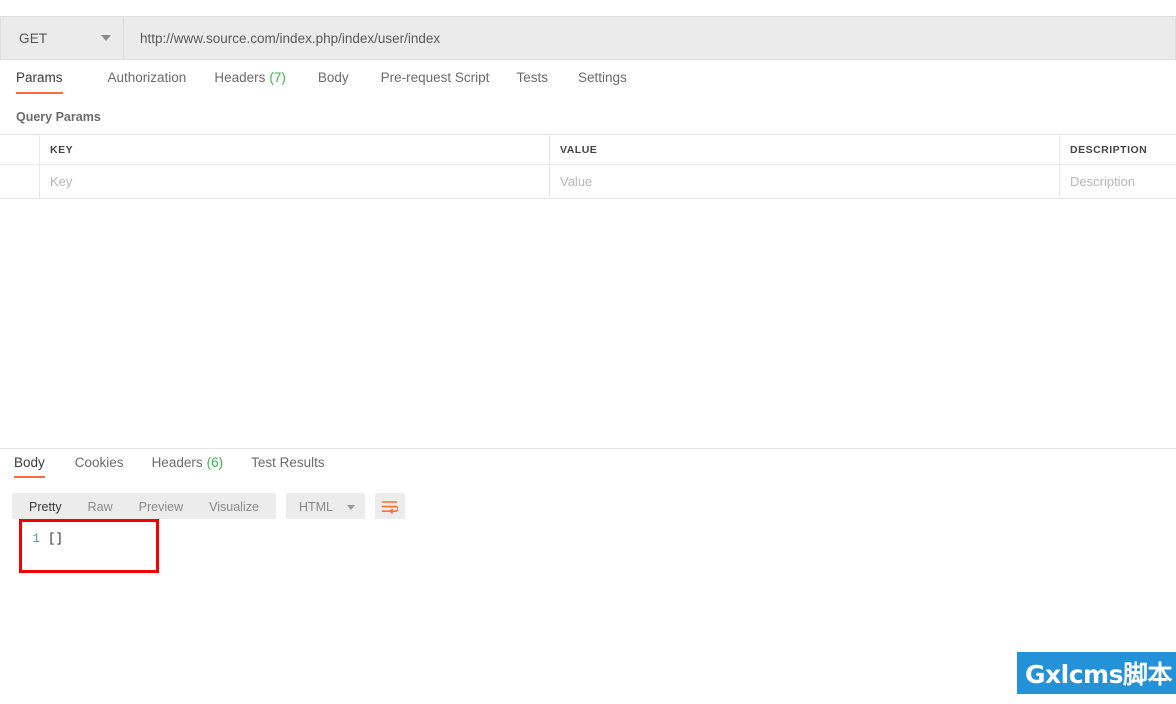 Image resolution: width=1176 pixels, height=704 pixels. Describe the element at coordinates (56, 539) in the screenshot. I see `response-body-content: []` at that location.